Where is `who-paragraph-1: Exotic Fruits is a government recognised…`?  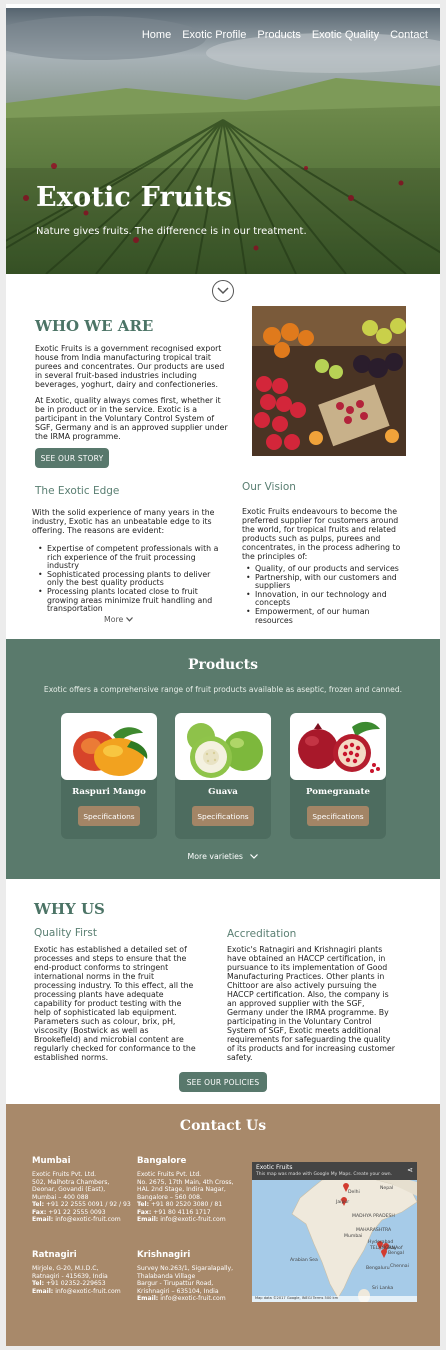
who-paragraph-1: Exotic Fruits is a government recognised… is located at coordinates (130, 366).